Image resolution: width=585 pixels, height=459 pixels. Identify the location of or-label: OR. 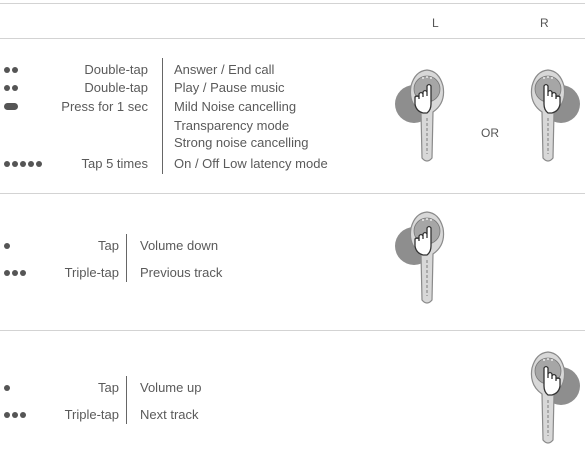
(490, 133).